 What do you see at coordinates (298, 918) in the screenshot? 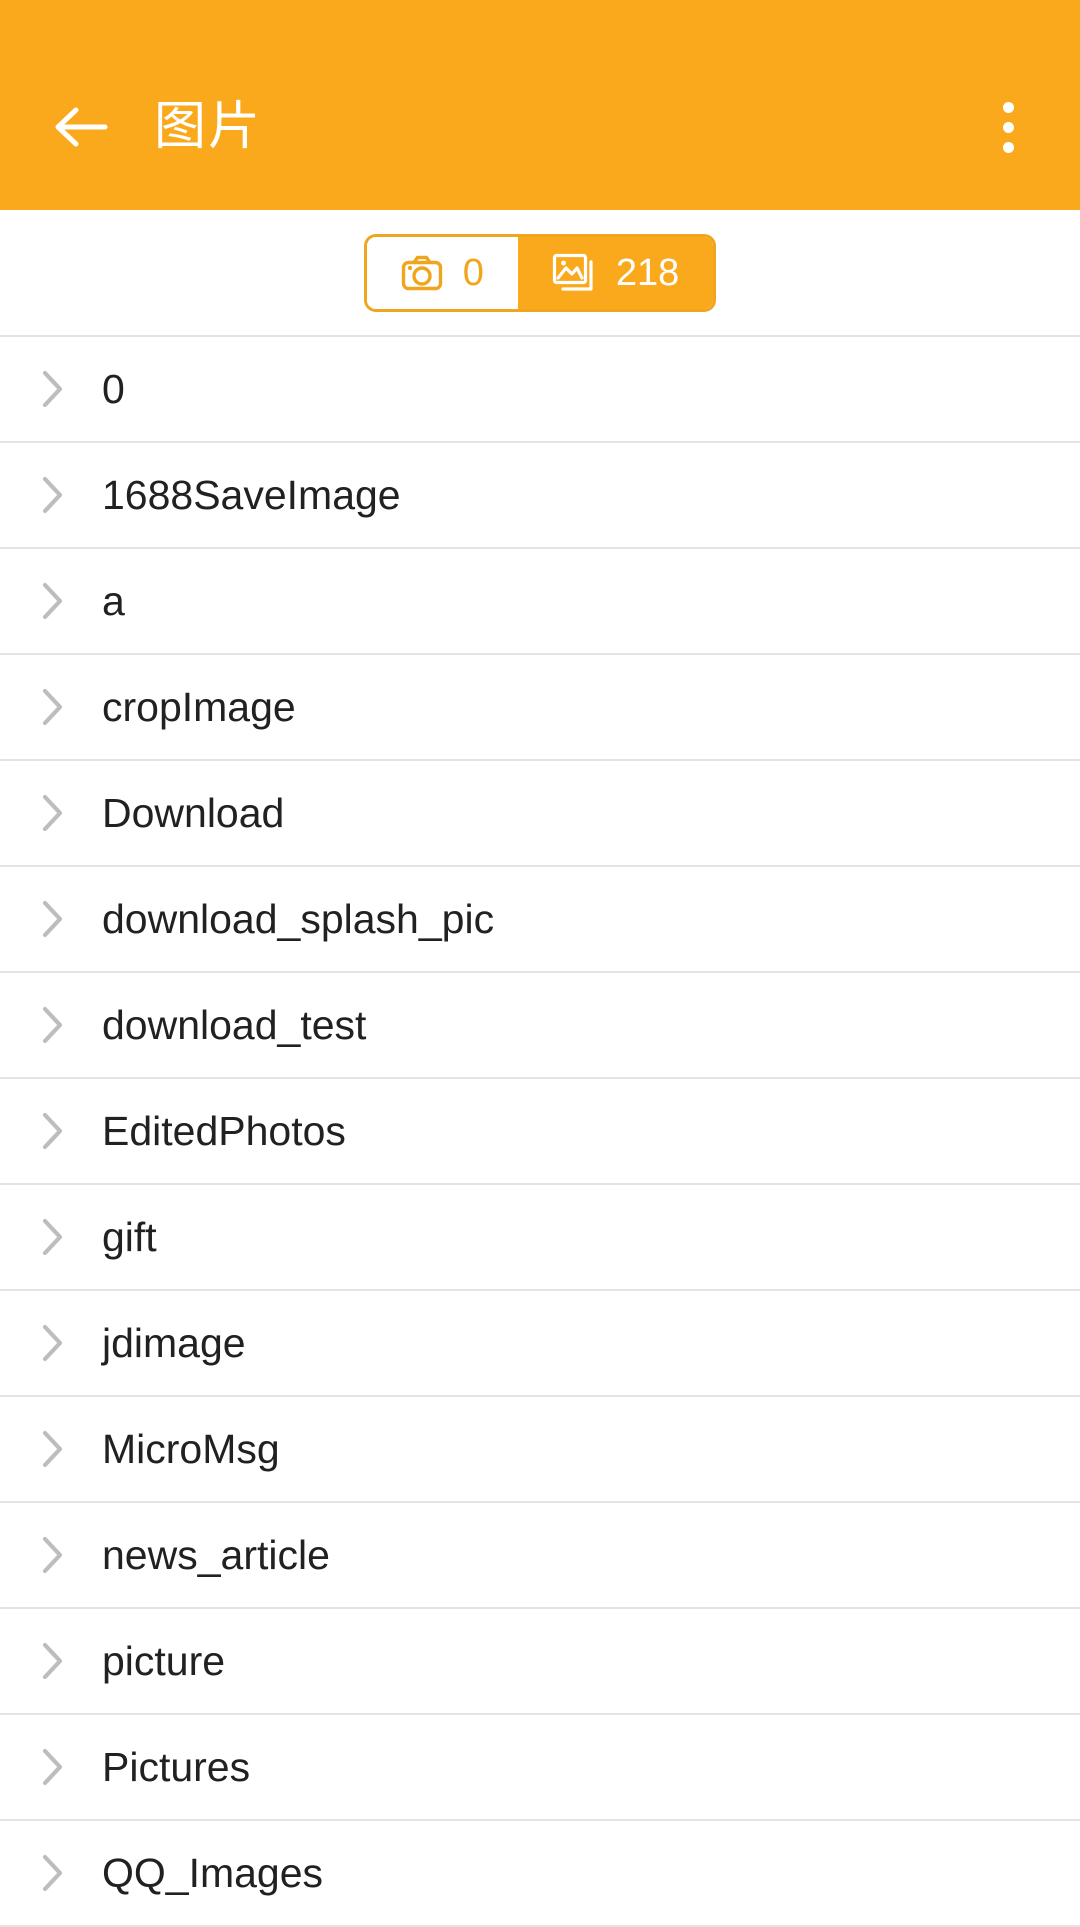
I see `folder-list-item-label: download_splash_pic` at bounding box center [298, 918].